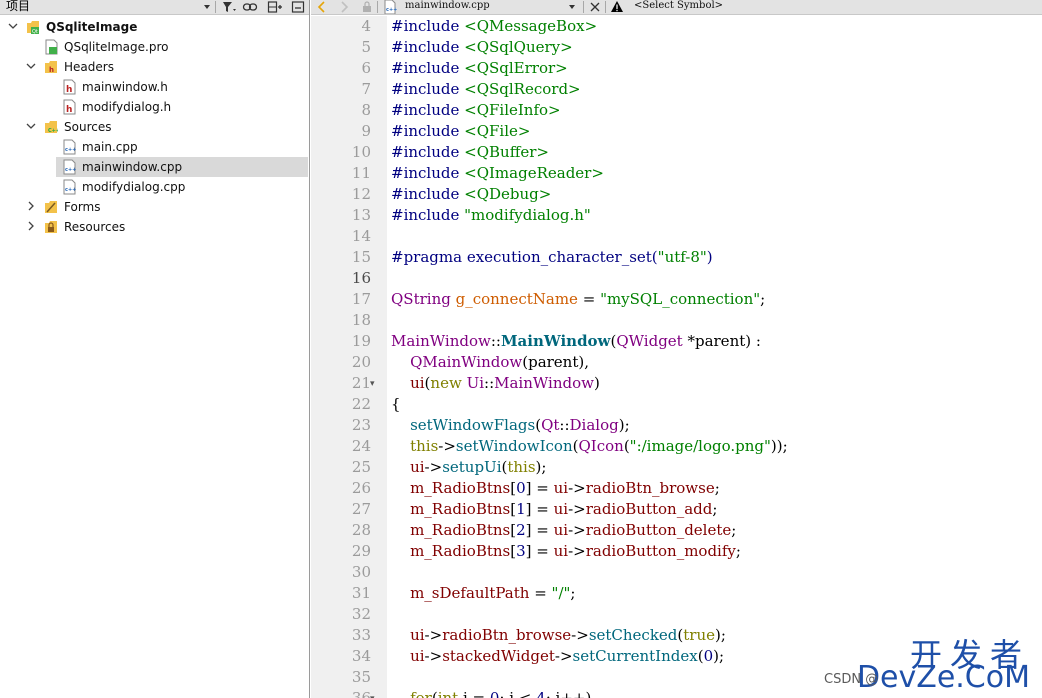  I want to click on code-line: #include <QSqlError>, so click(479, 68).